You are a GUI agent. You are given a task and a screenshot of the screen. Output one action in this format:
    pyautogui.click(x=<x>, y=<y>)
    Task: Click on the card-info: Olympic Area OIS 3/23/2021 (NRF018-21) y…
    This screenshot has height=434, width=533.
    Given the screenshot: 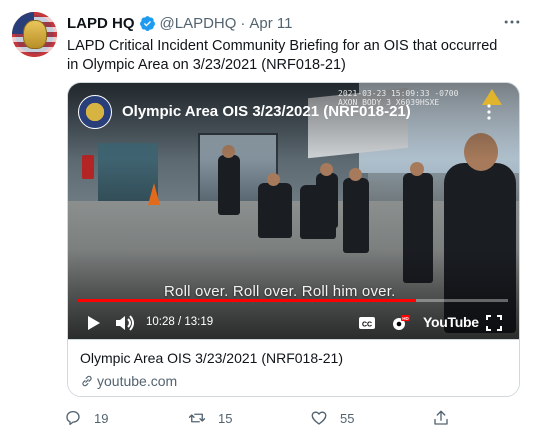 What is the action you would take?
    pyautogui.click(x=293, y=367)
    